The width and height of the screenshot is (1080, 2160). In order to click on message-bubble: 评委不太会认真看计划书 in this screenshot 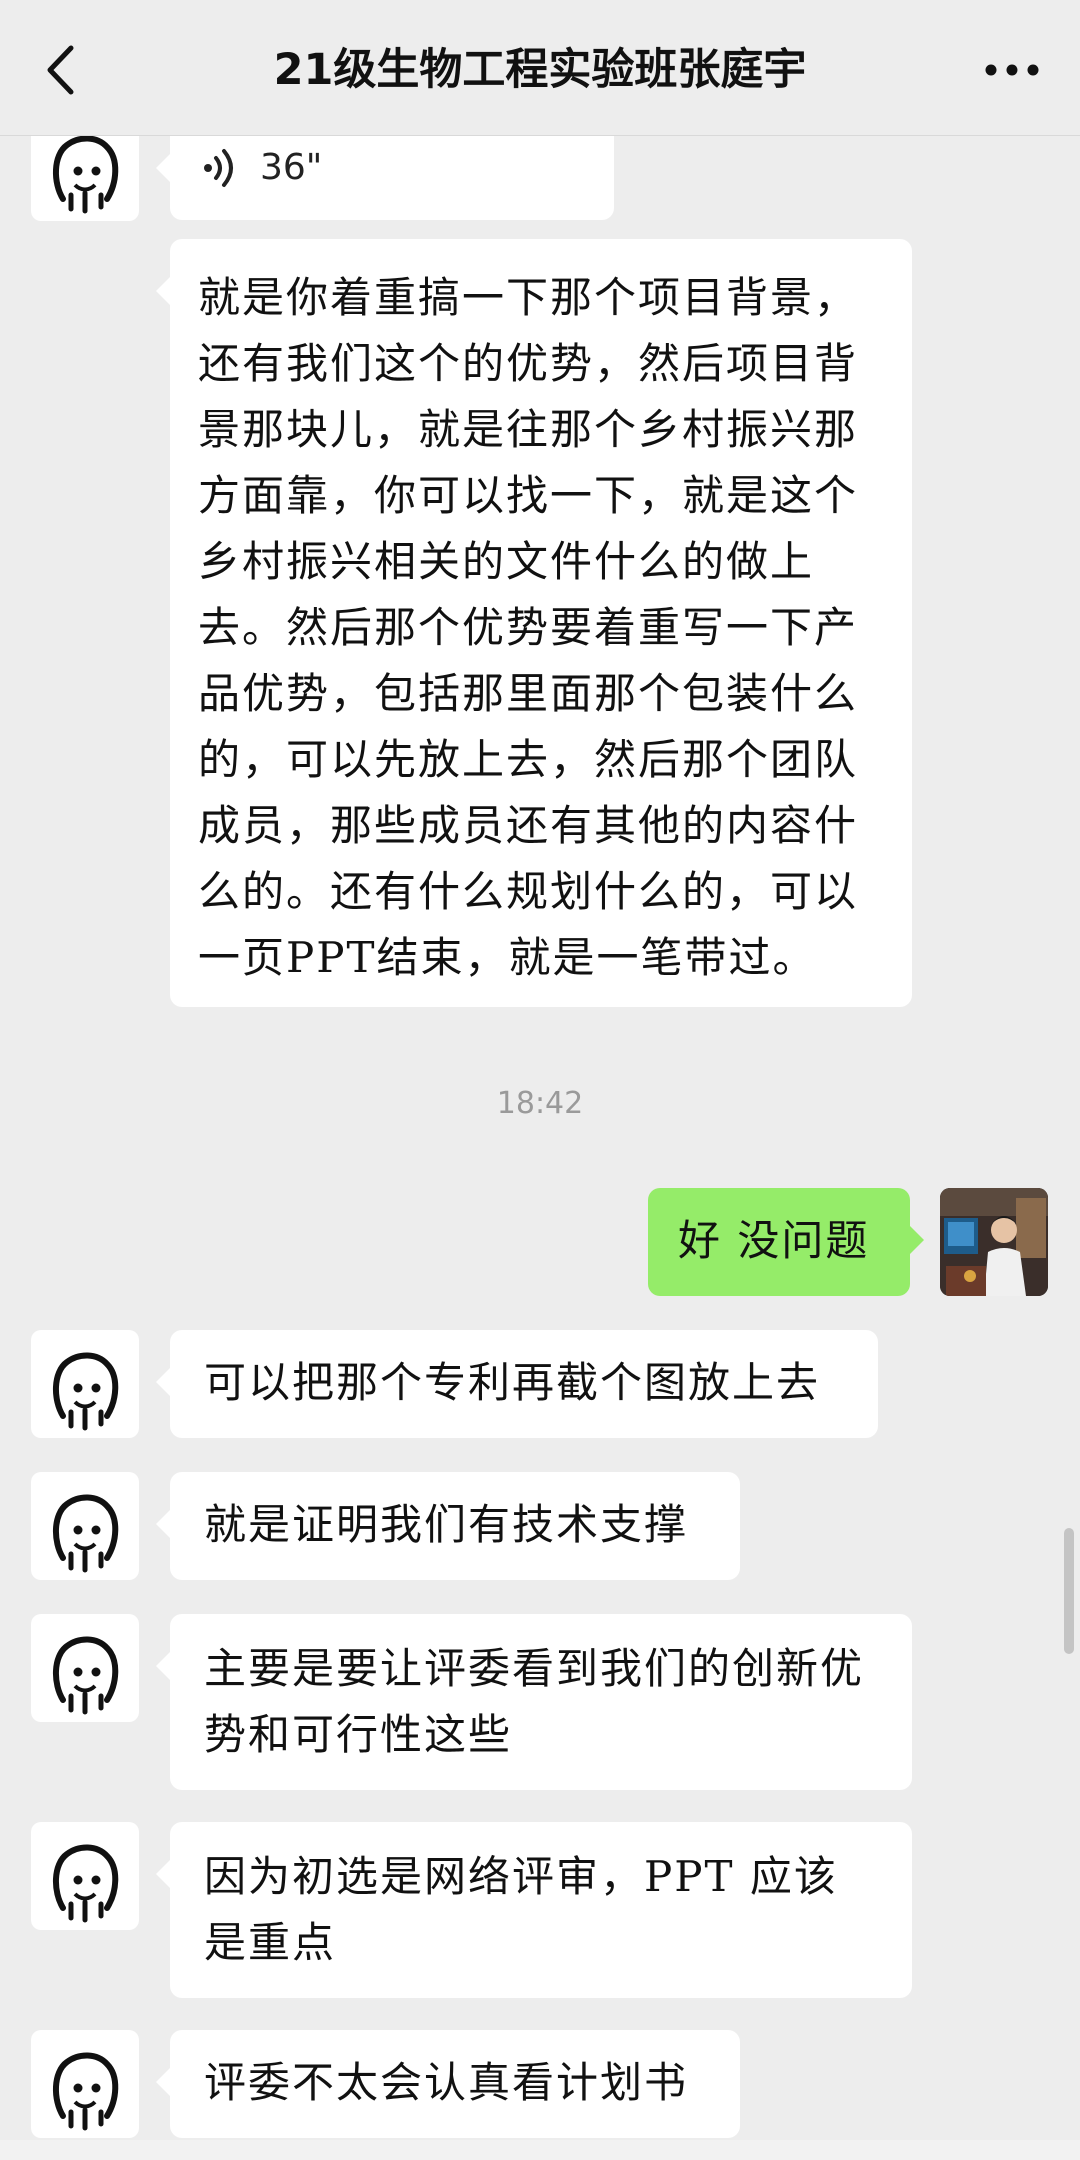, I will do `click(448, 2084)`.